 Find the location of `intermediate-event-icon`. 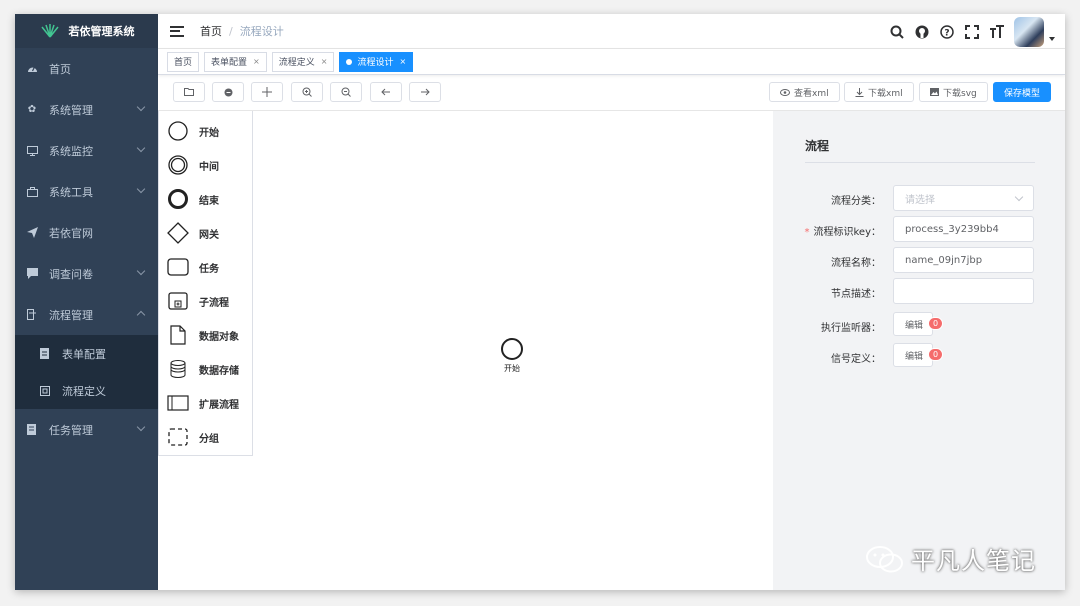

intermediate-event-icon is located at coordinates (178, 165).